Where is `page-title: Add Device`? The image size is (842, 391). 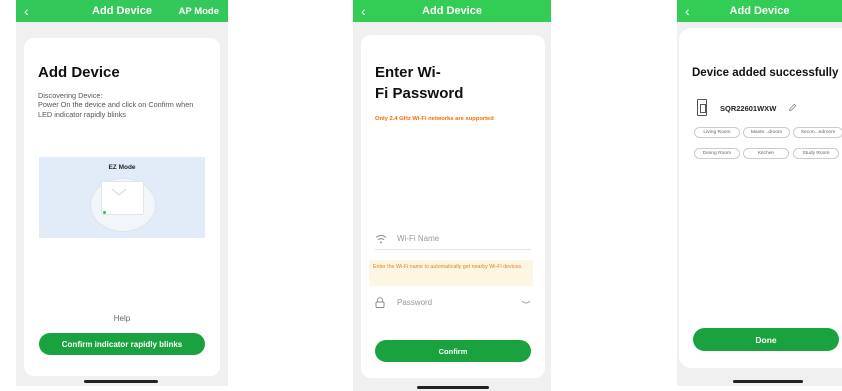 page-title: Add Device is located at coordinates (79, 72).